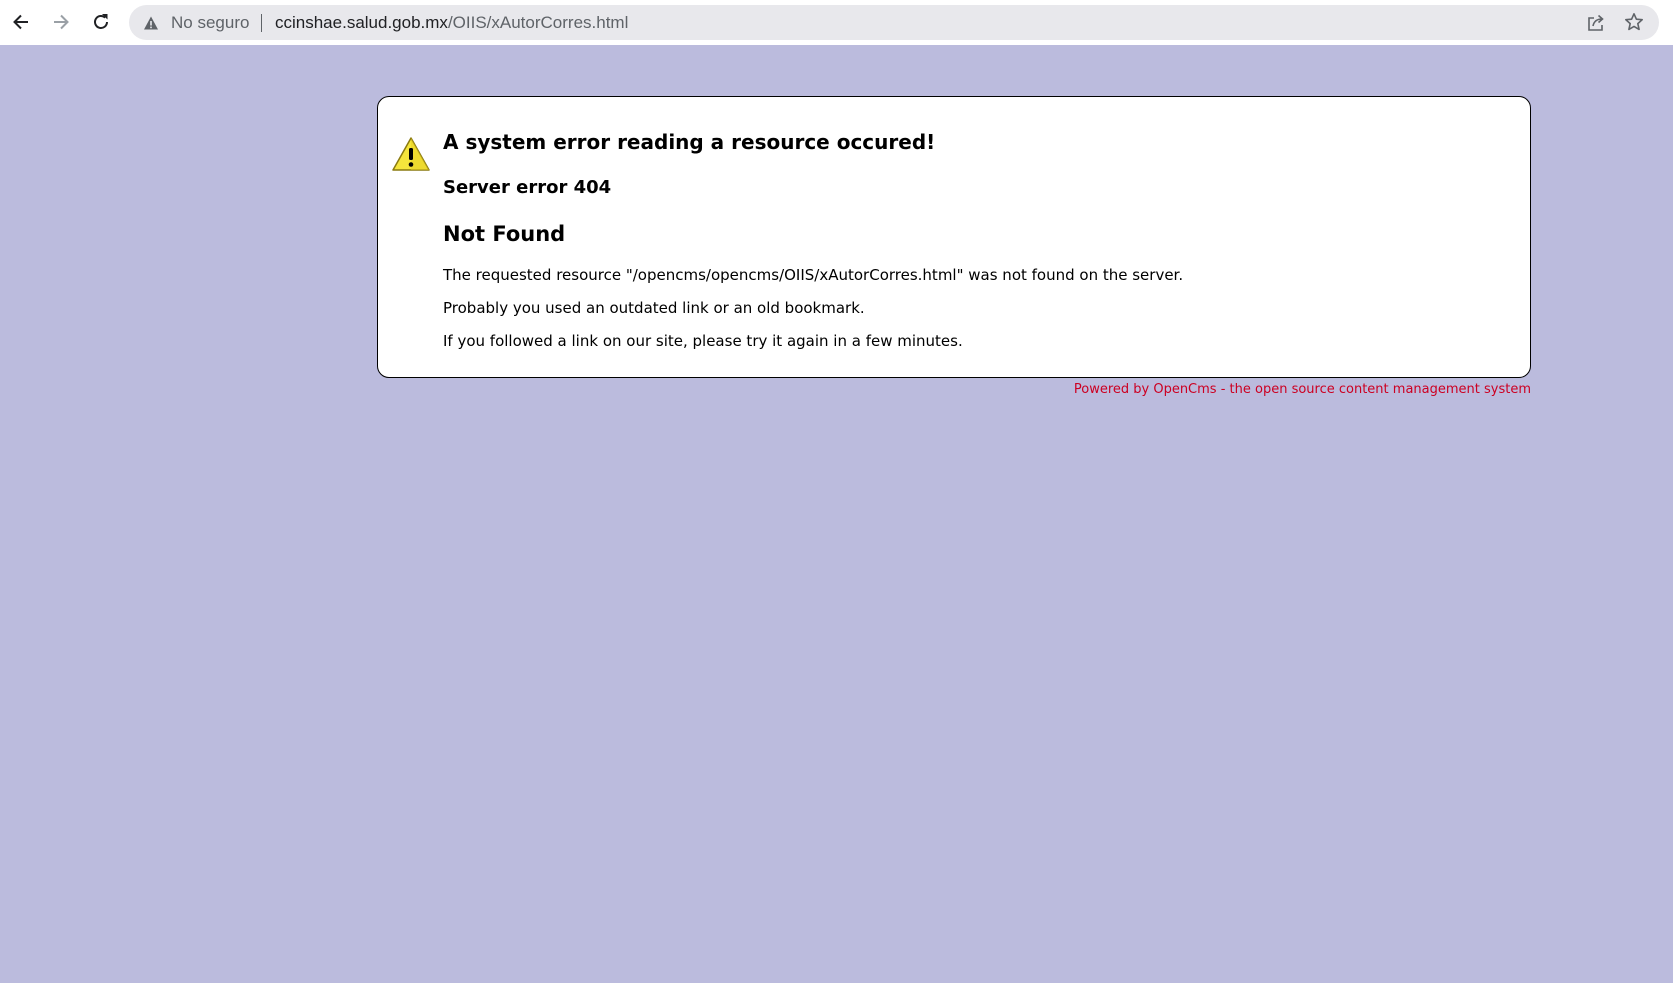  I want to click on omnibox-divider, so click(262, 22).